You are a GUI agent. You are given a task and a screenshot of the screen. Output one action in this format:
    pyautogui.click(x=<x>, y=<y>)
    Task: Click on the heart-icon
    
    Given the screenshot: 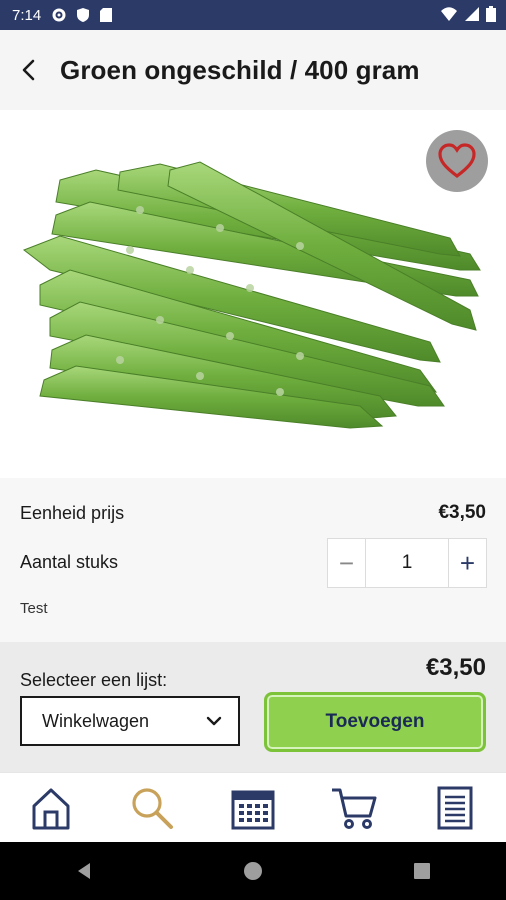 What is the action you would take?
    pyautogui.click(x=457, y=161)
    